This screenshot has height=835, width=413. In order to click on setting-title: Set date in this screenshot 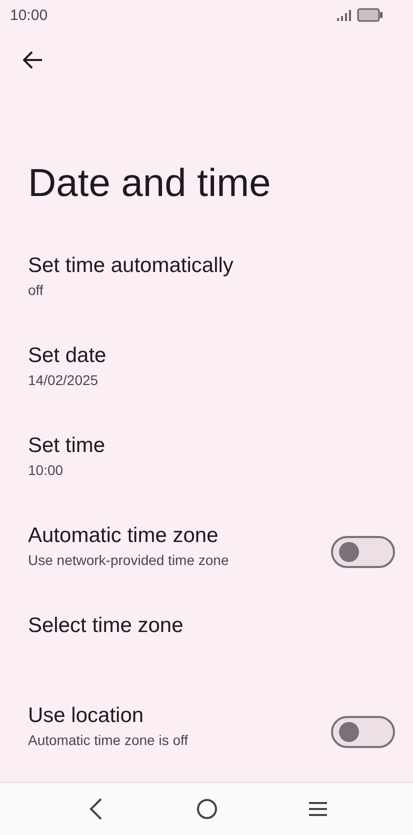, I will do `click(67, 356)`.